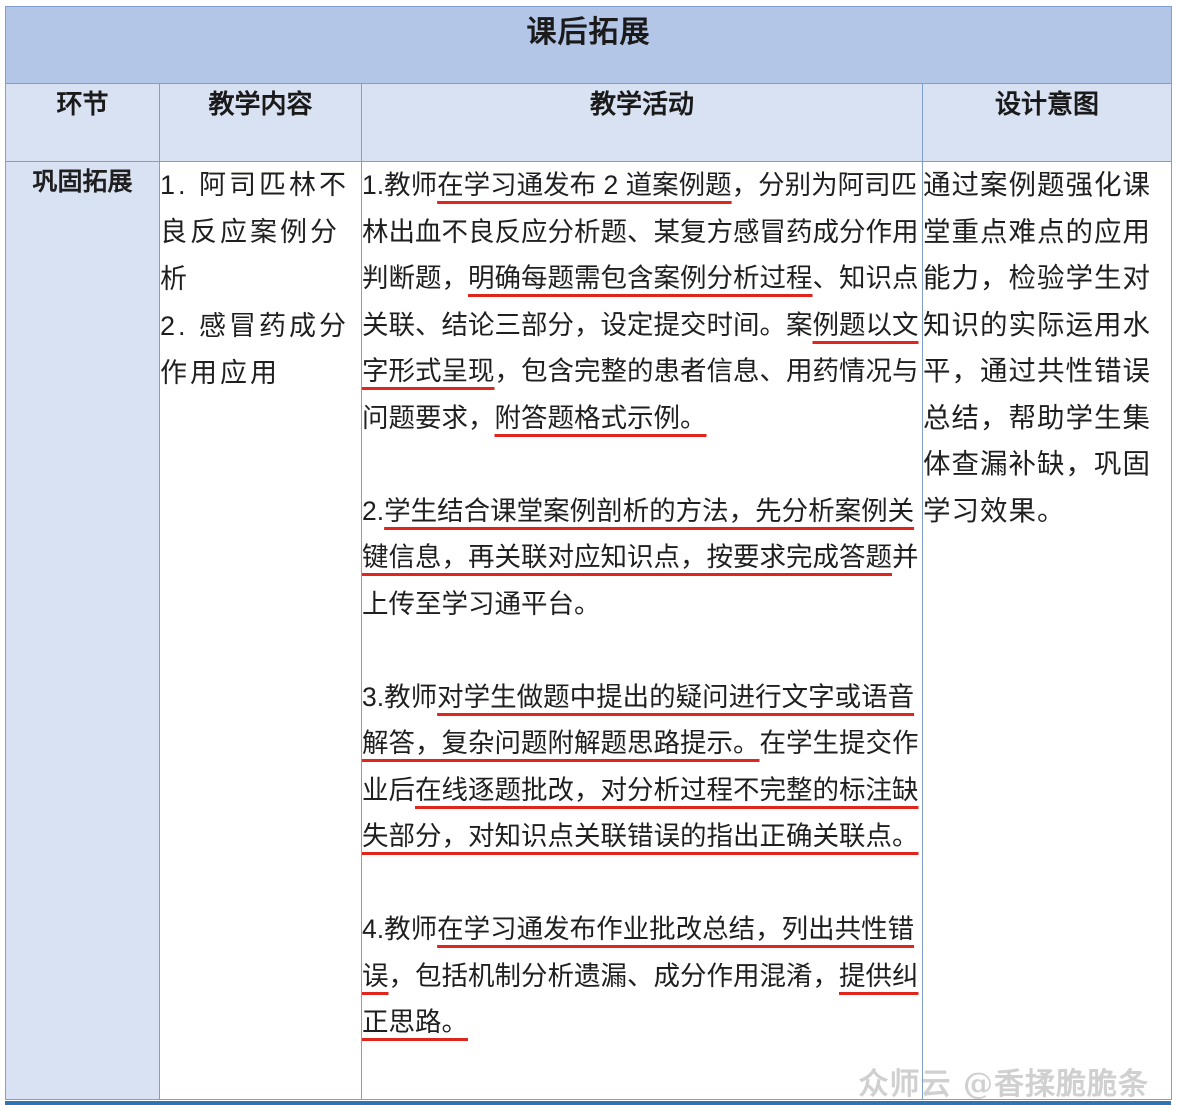 The width and height of the screenshot is (1177, 1105). What do you see at coordinates (255, 326) in the screenshot?
I see `content-line: 2. 感冒药成分` at bounding box center [255, 326].